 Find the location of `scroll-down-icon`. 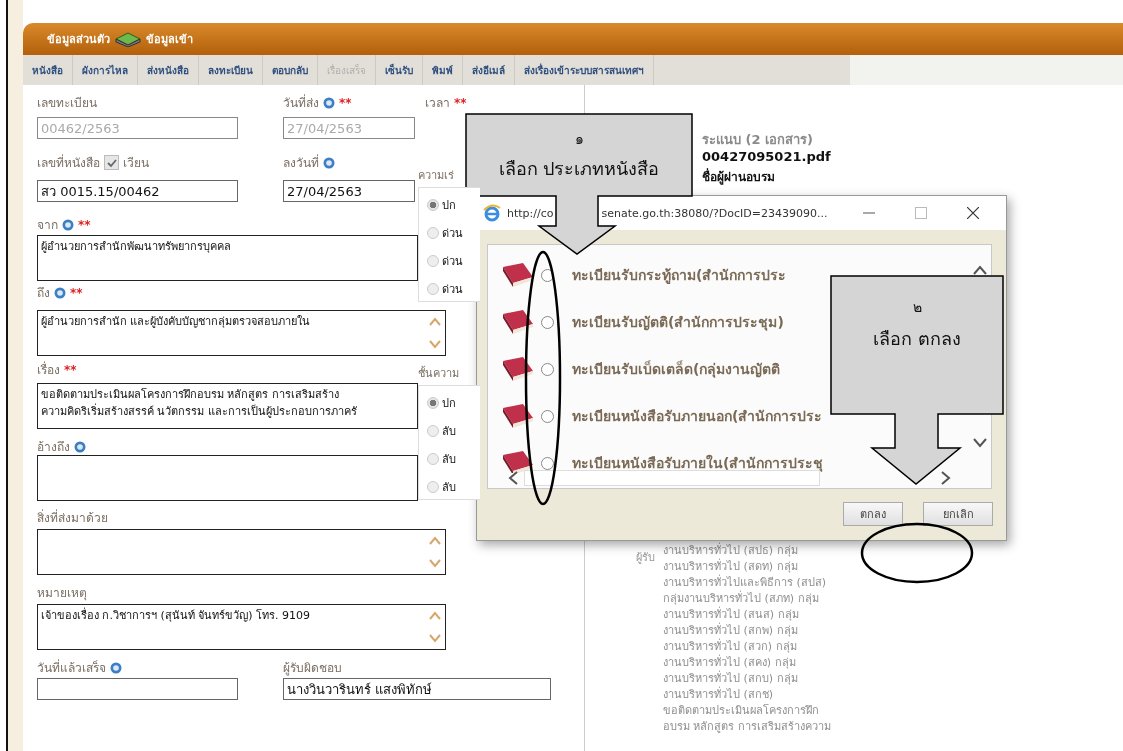

scroll-down-icon is located at coordinates (980, 443).